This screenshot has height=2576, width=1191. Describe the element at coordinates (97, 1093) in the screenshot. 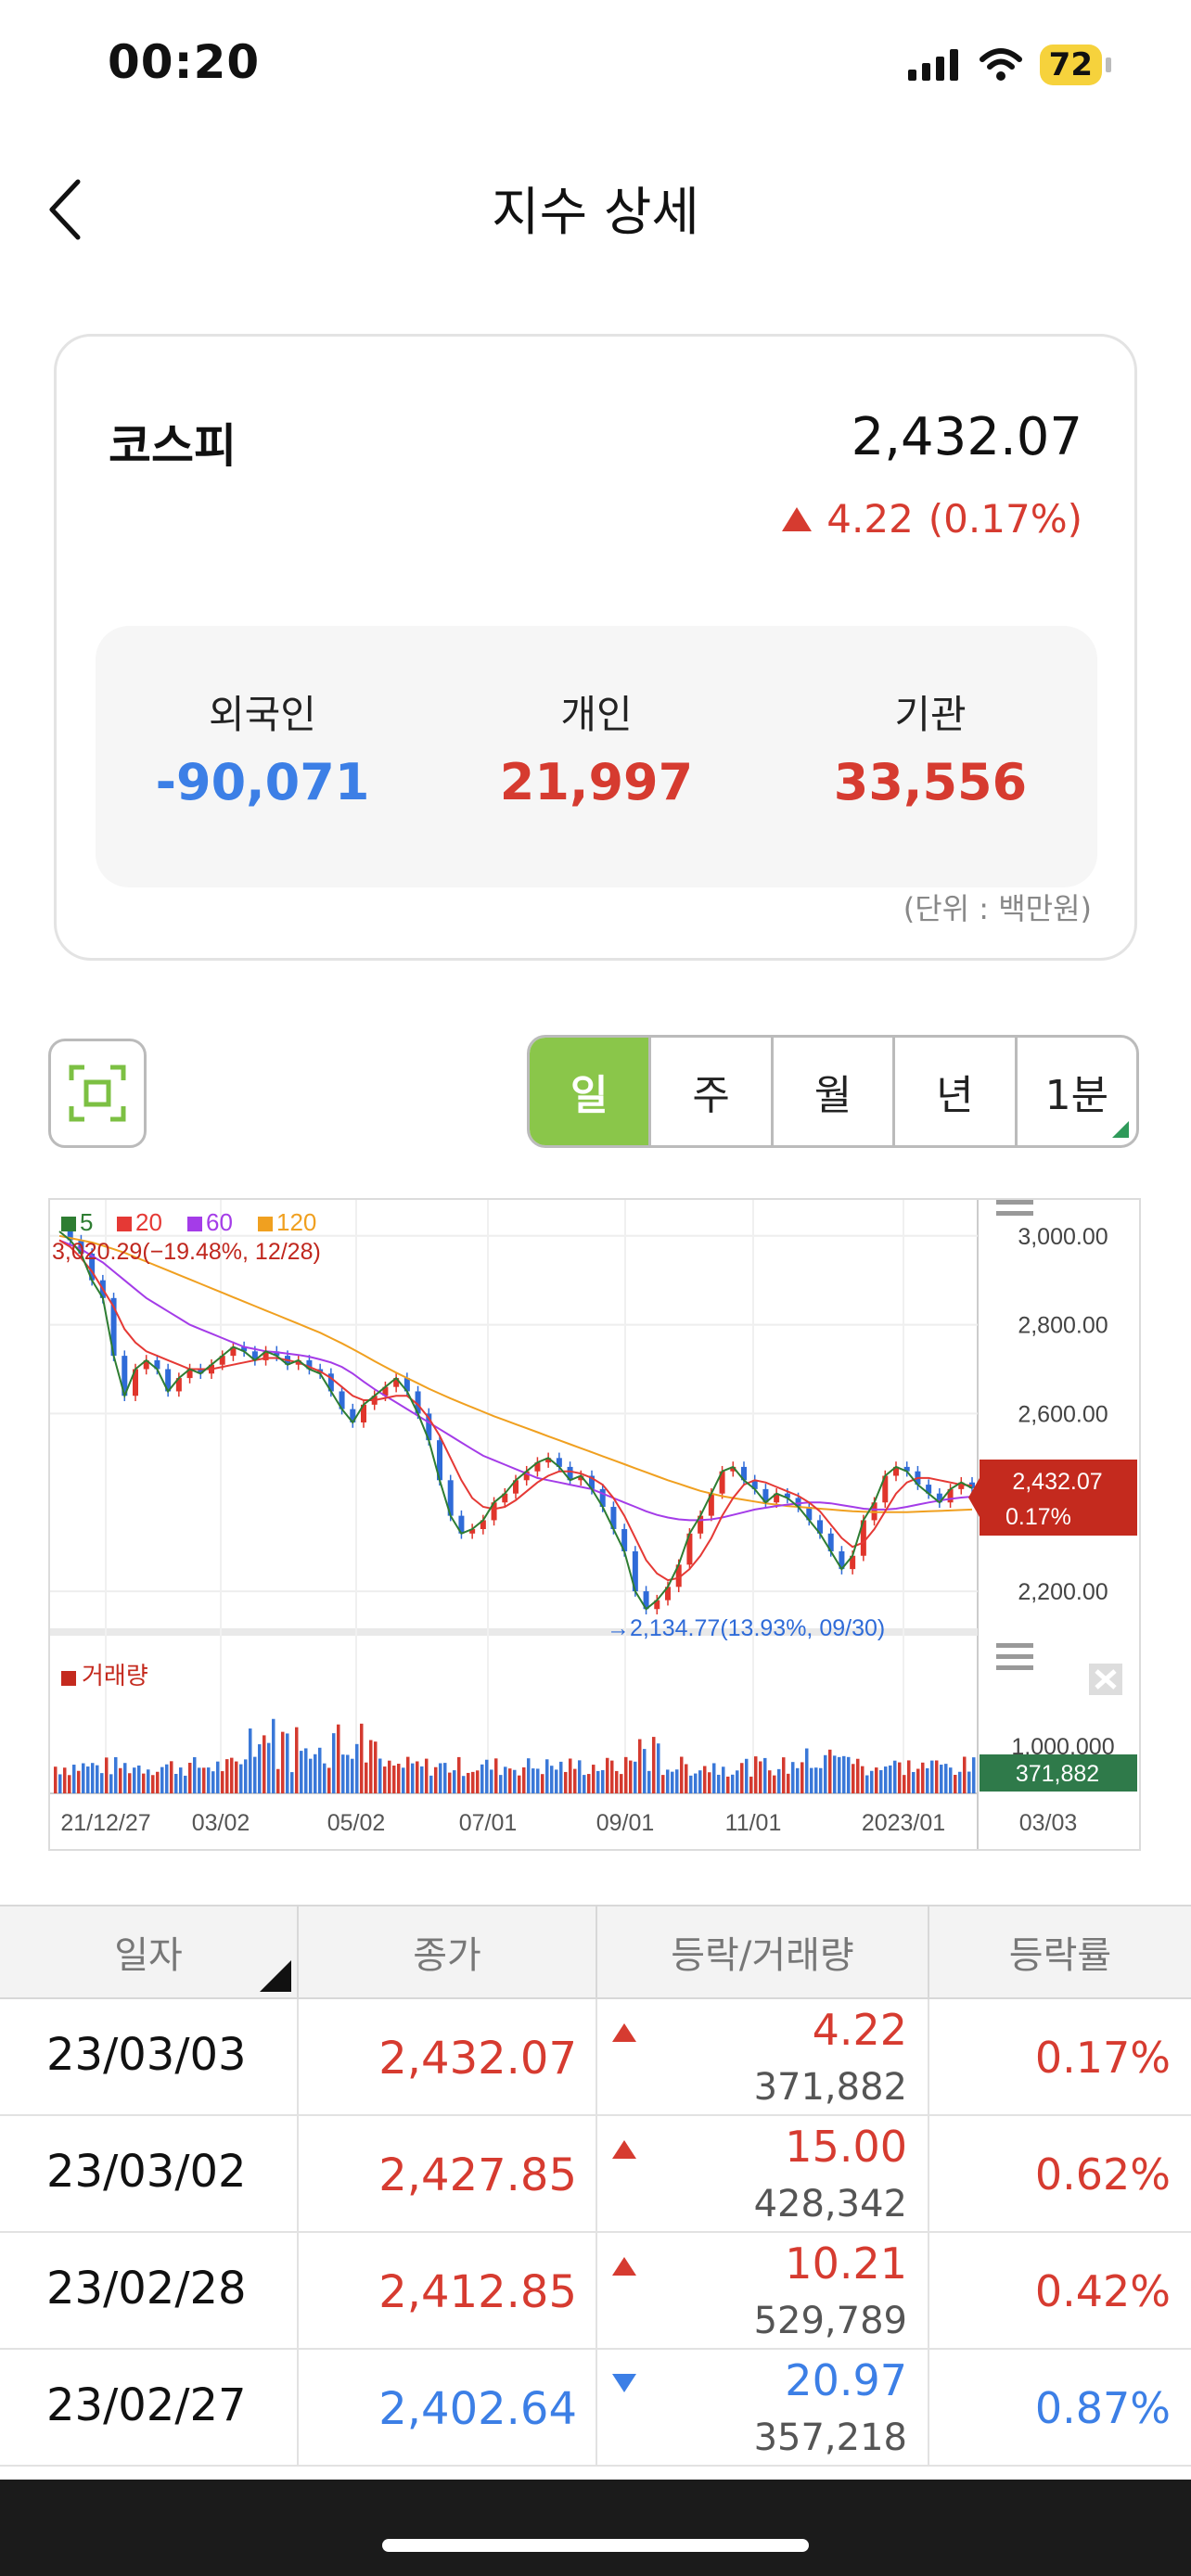

I see `fullscreen-chart-button` at that location.